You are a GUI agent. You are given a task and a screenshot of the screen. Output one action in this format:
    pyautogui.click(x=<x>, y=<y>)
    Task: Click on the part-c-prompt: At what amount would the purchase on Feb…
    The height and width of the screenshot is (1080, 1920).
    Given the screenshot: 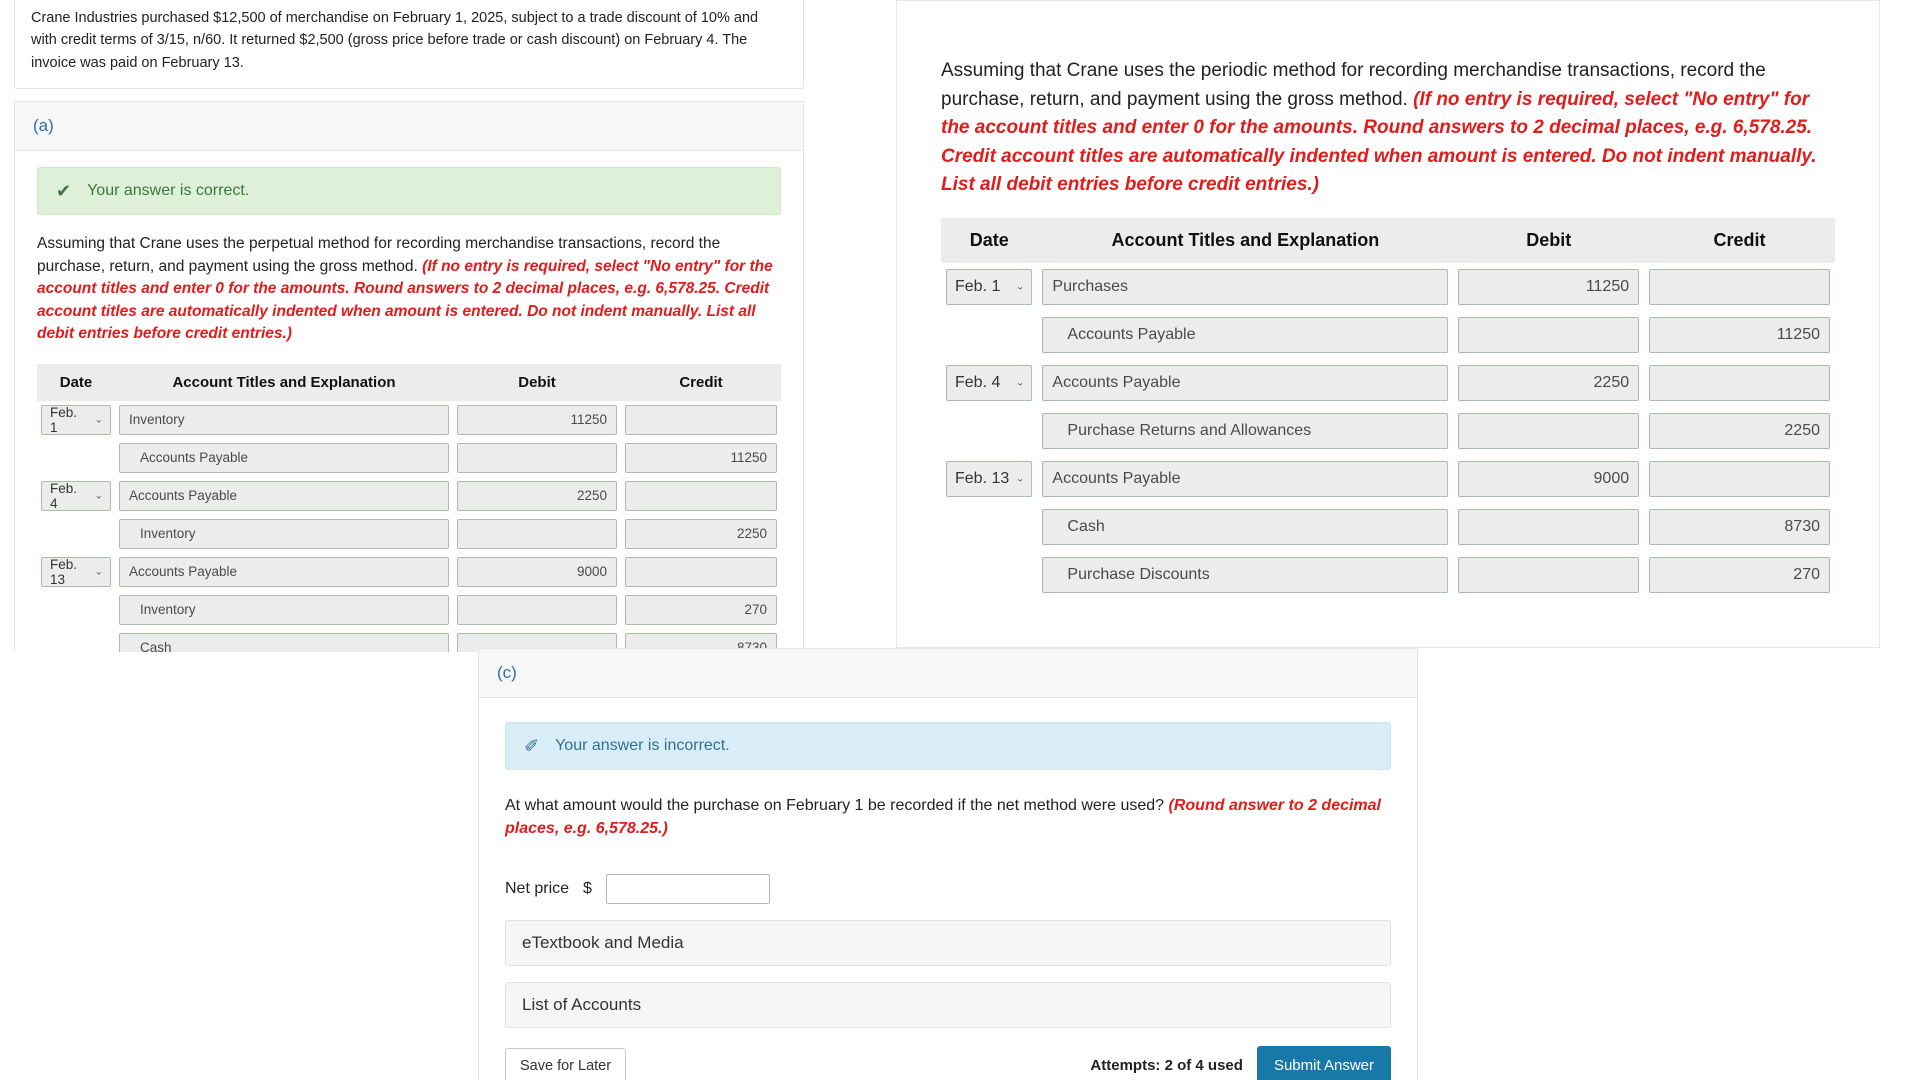 What is the action you would take?
    pyautogui.click(x=948, y=817)
    